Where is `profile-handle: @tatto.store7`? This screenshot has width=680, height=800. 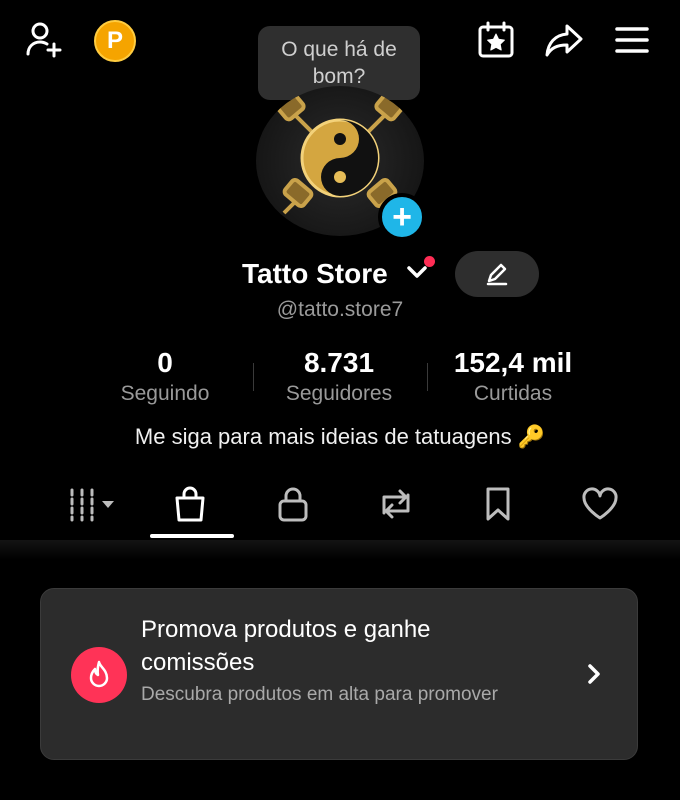 profile-handle: @tatto.store7 is located at coordinates (340, 309).